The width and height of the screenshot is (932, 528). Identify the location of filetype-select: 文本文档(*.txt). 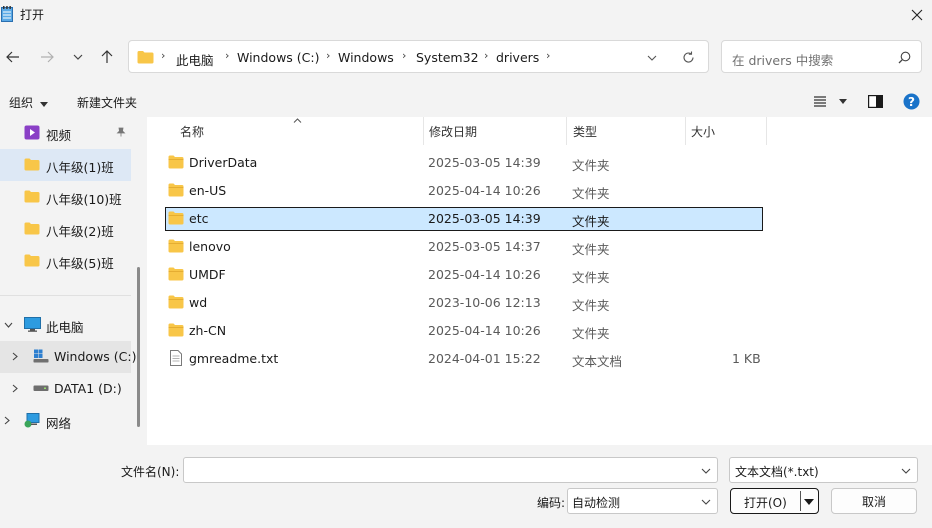
(823, 470).